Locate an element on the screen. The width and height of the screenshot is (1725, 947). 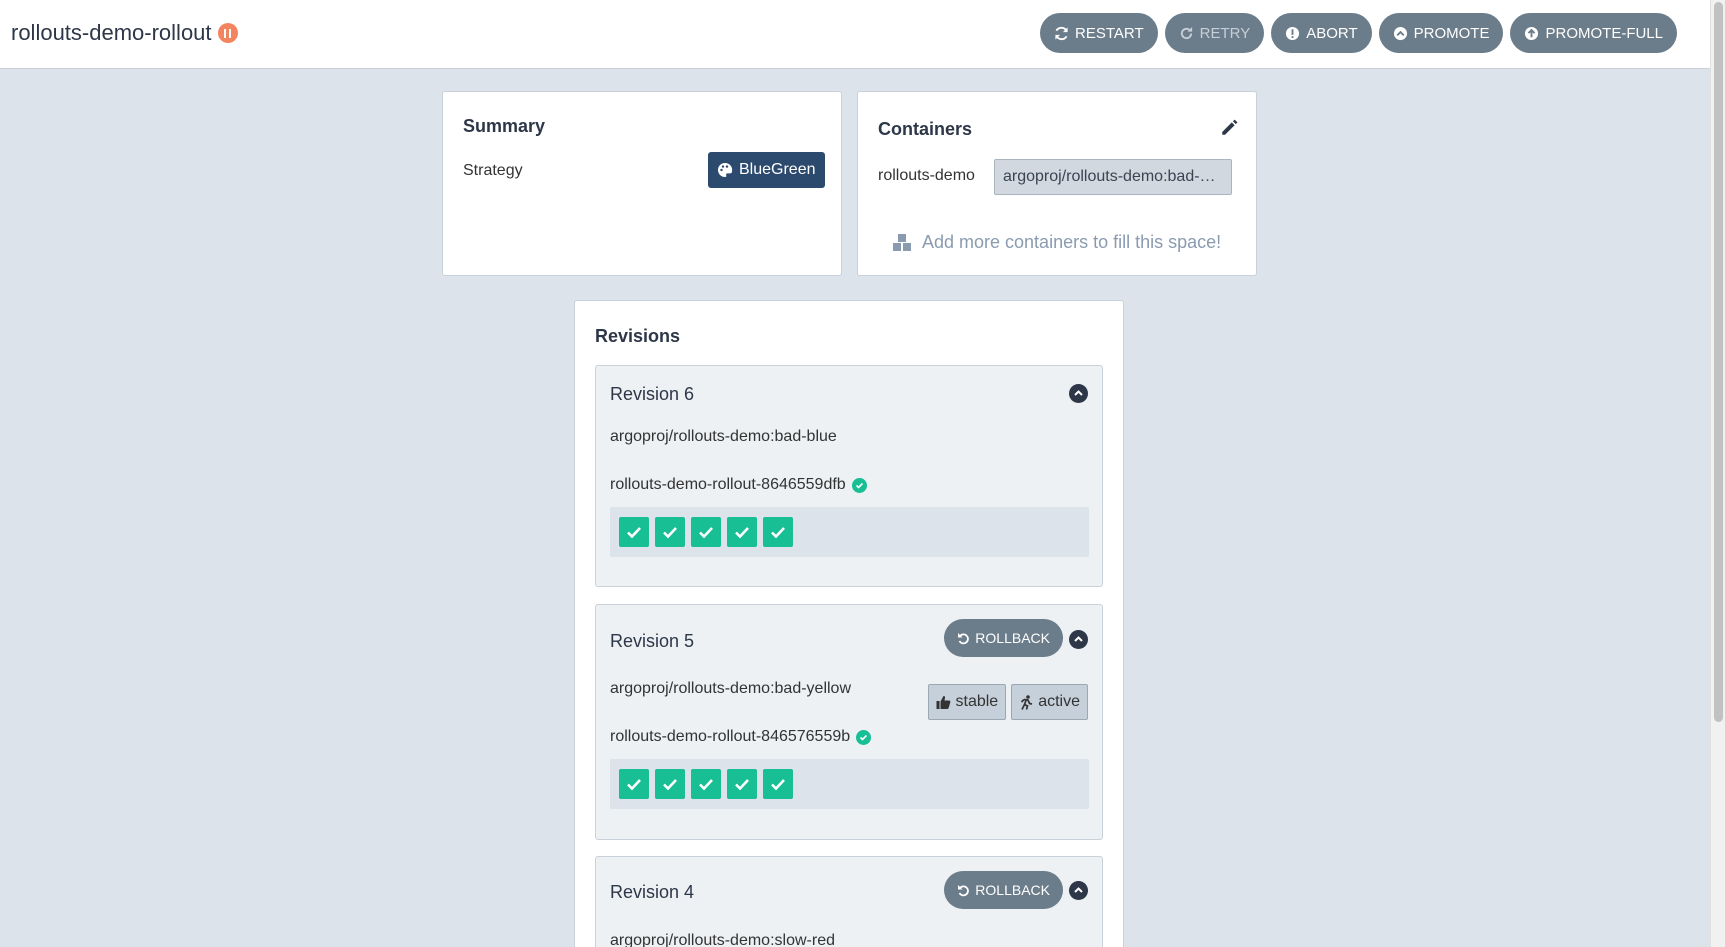
promote-full-button: PROMOTE-FULL is located at coordinates (1593, 33).